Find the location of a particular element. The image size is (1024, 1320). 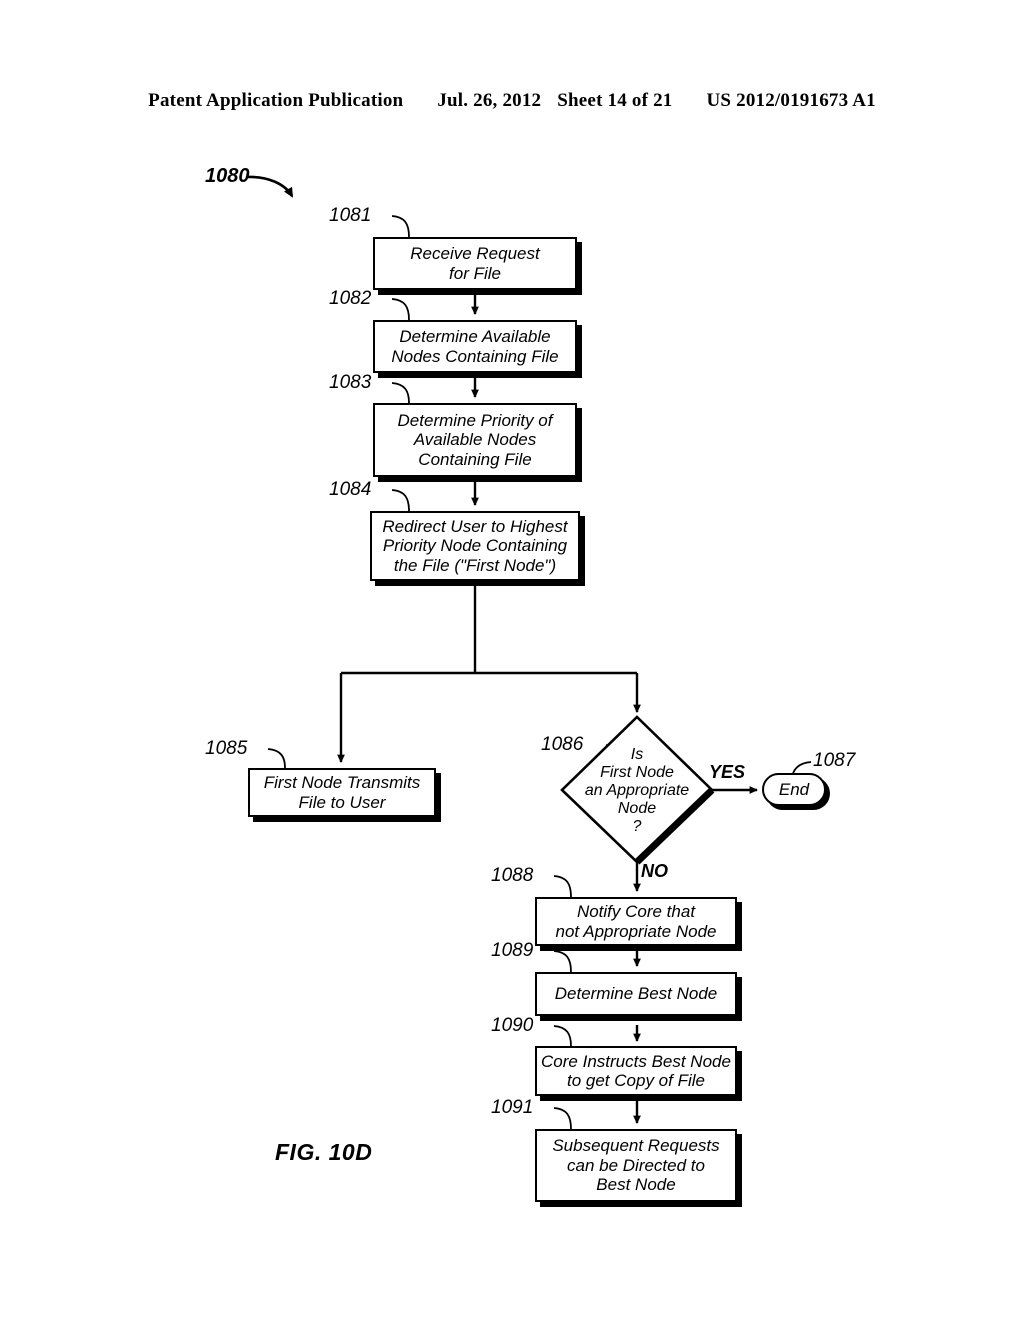

ref-numeral-1080: 1080 is located at coordinates (227, 176).